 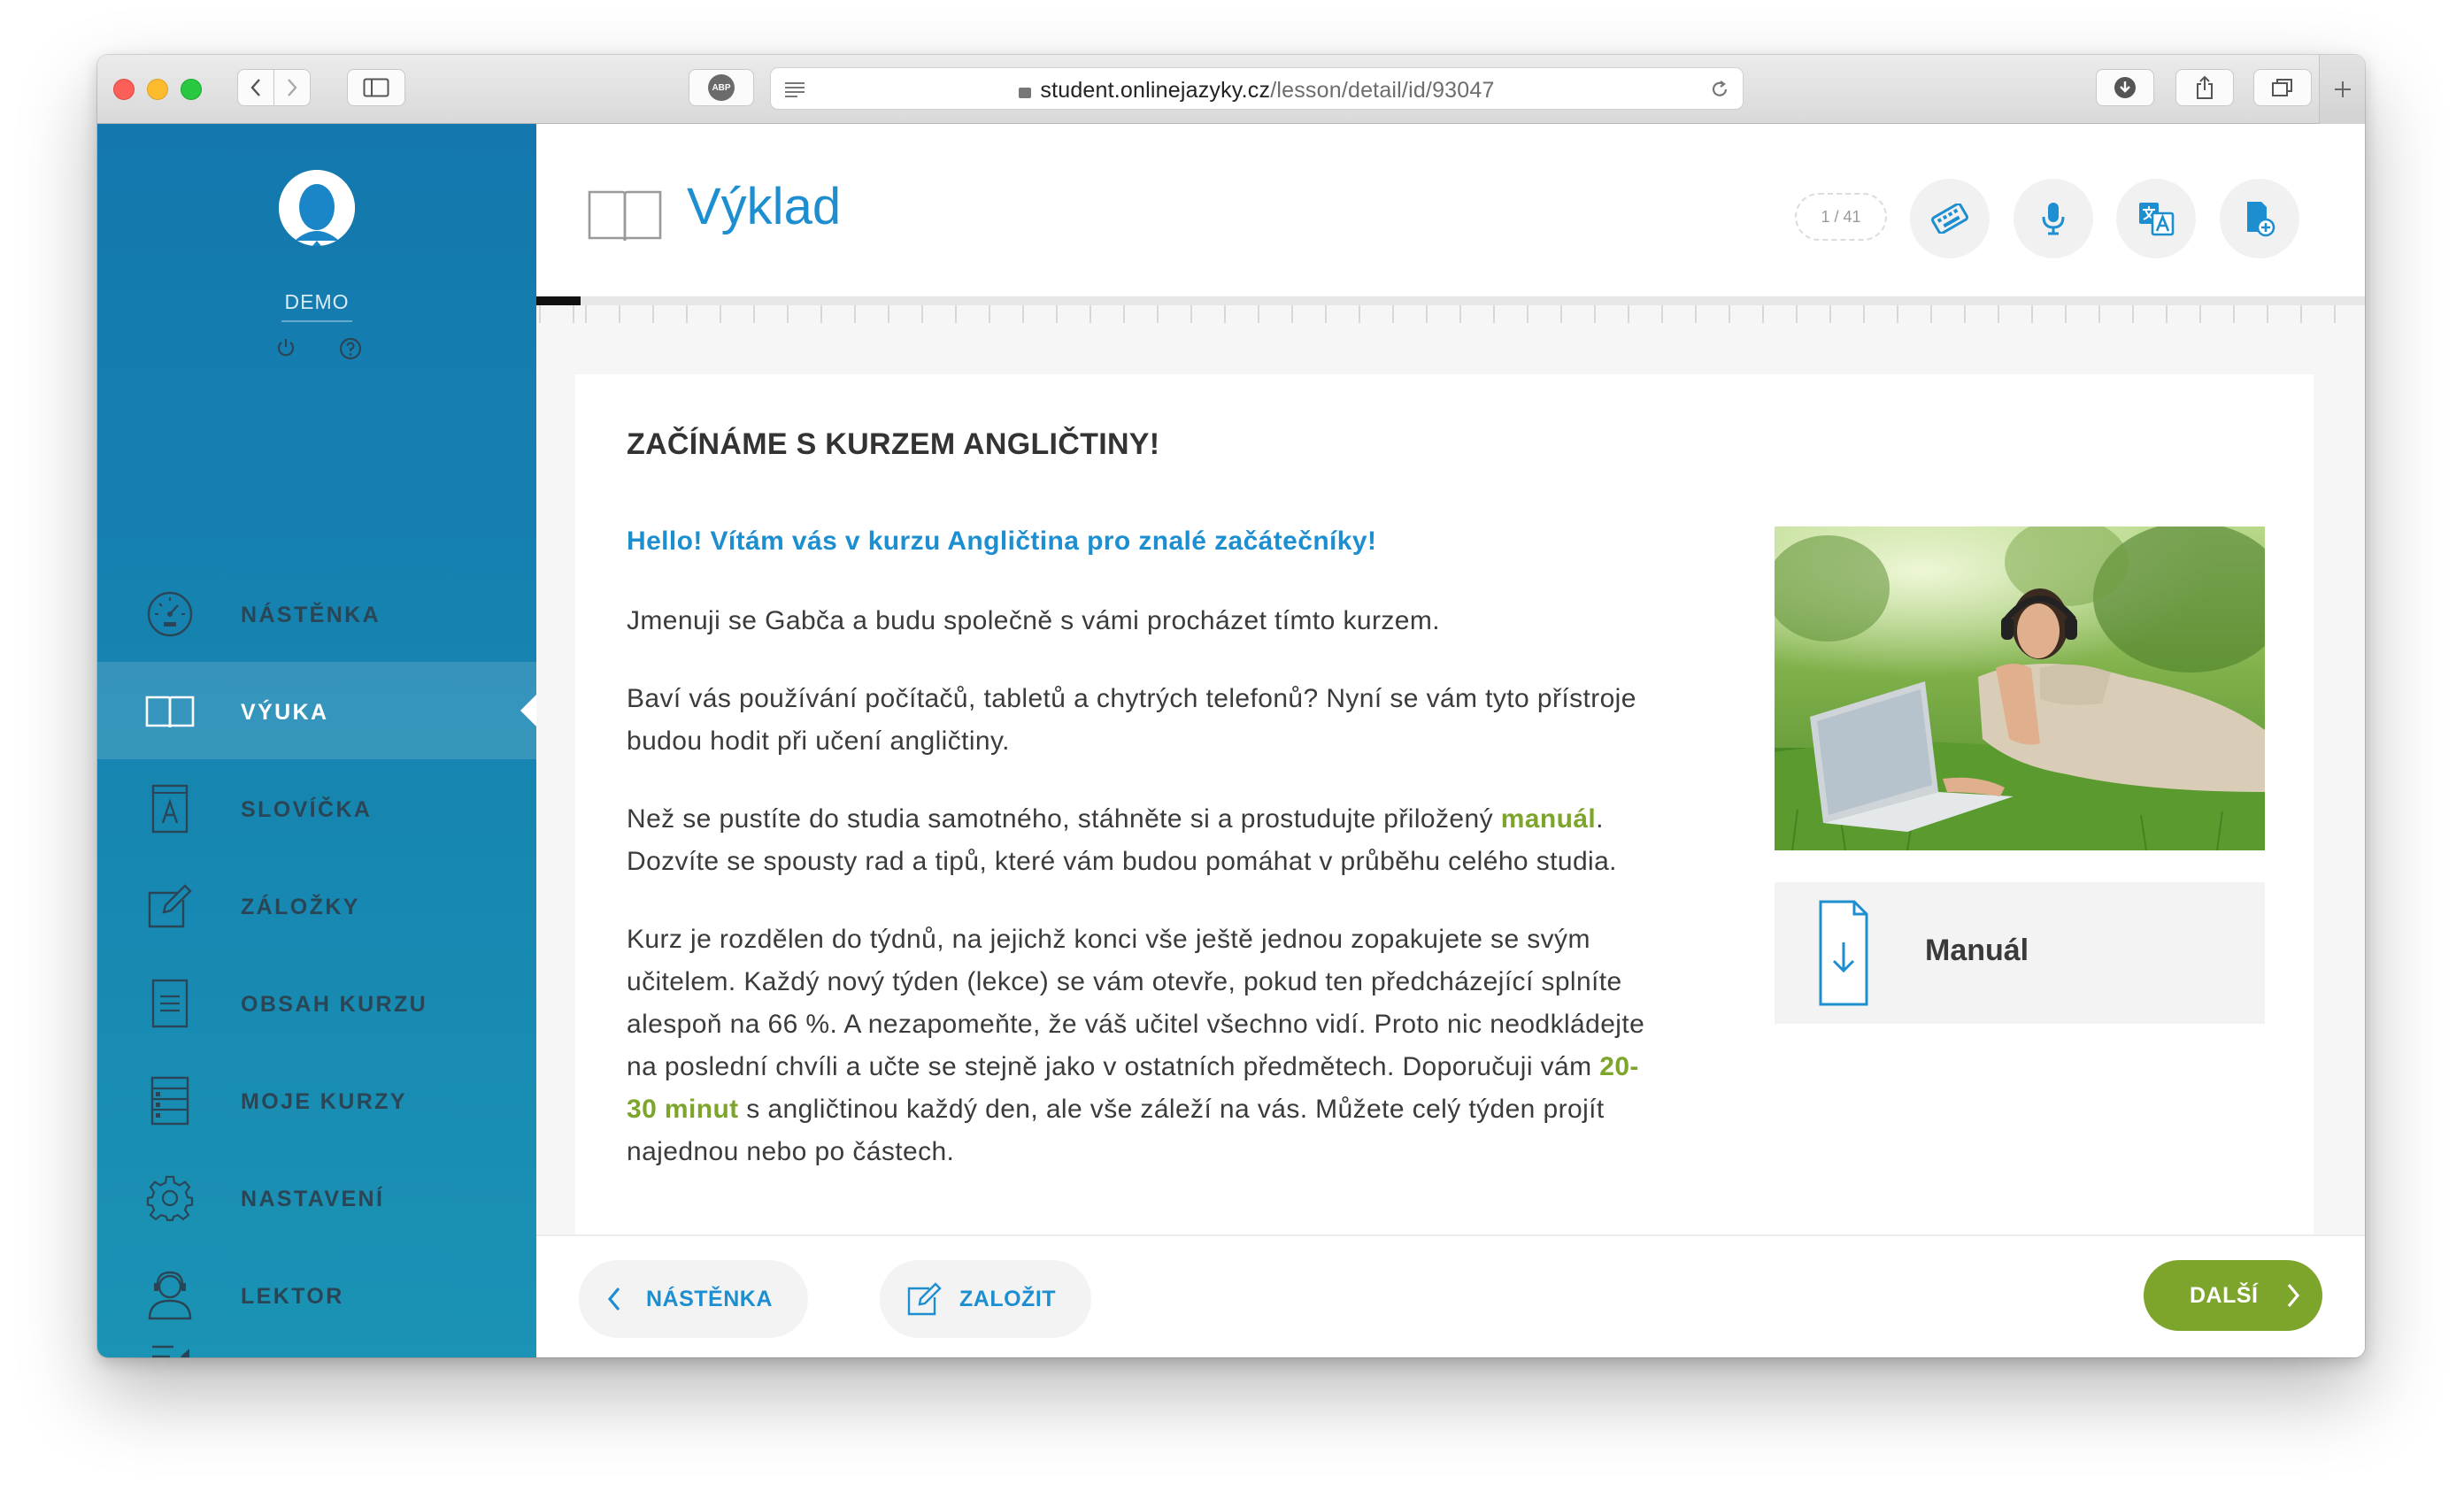 I want to click on avatar, so click(x=317, y=208).